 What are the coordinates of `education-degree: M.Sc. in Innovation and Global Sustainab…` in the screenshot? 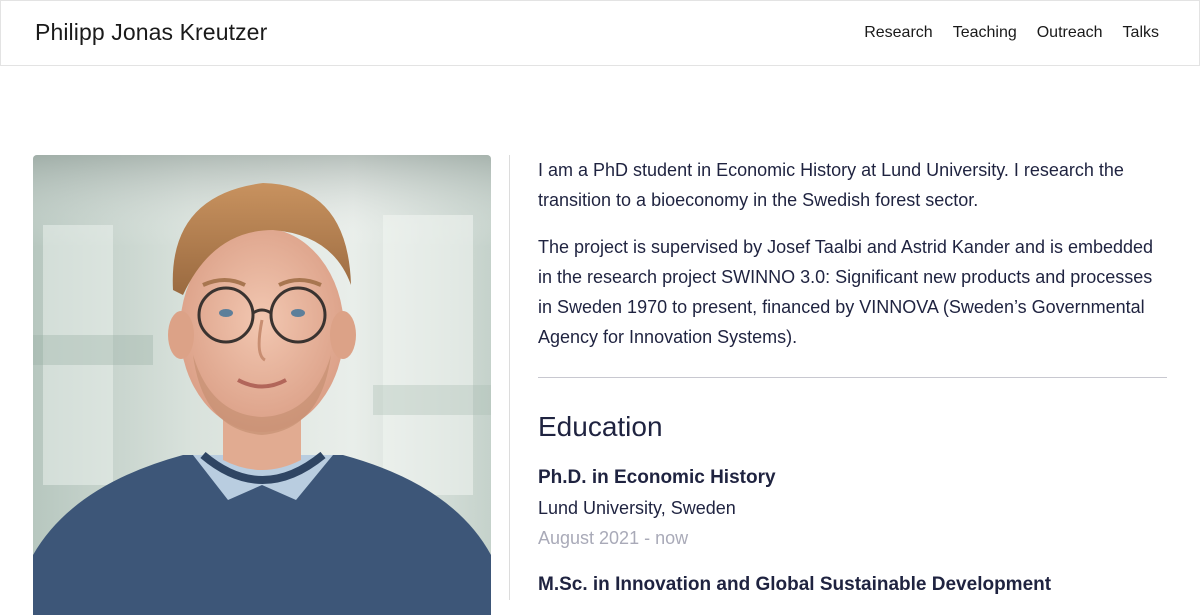 It's located at (795, 584).